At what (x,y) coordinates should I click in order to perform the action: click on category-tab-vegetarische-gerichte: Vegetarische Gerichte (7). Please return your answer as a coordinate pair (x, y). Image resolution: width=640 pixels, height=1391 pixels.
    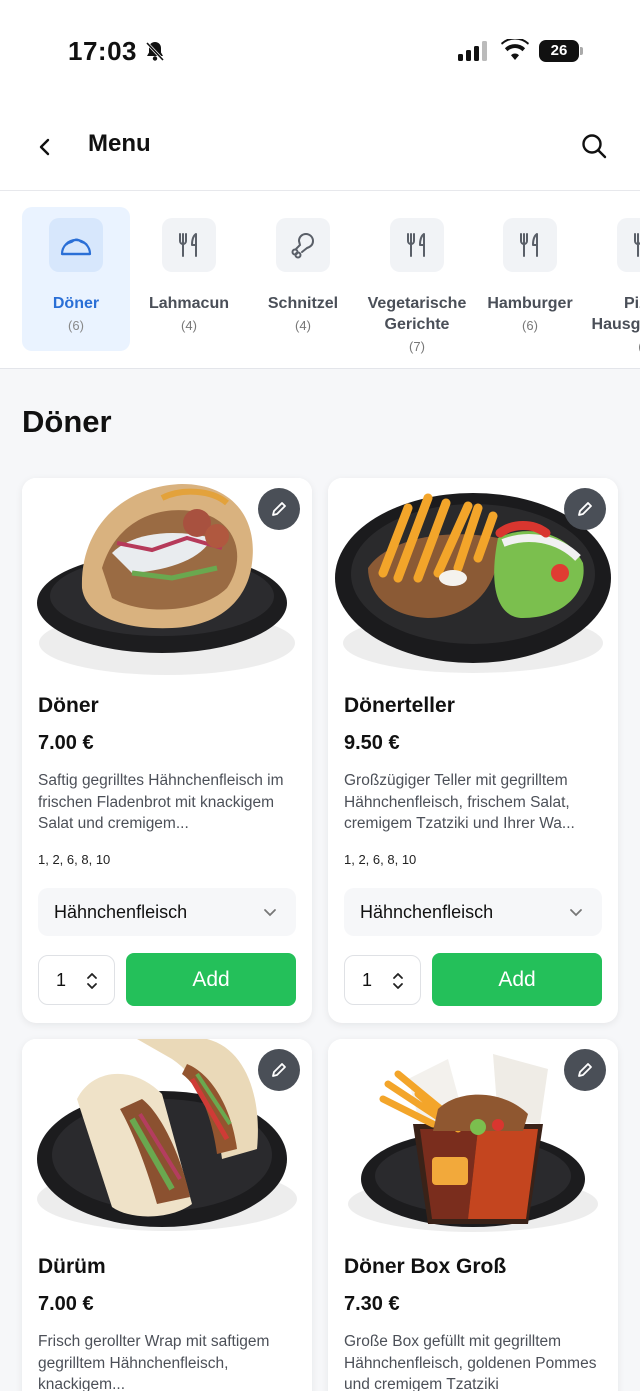
    Looking at the image, I should click on (417, 280).